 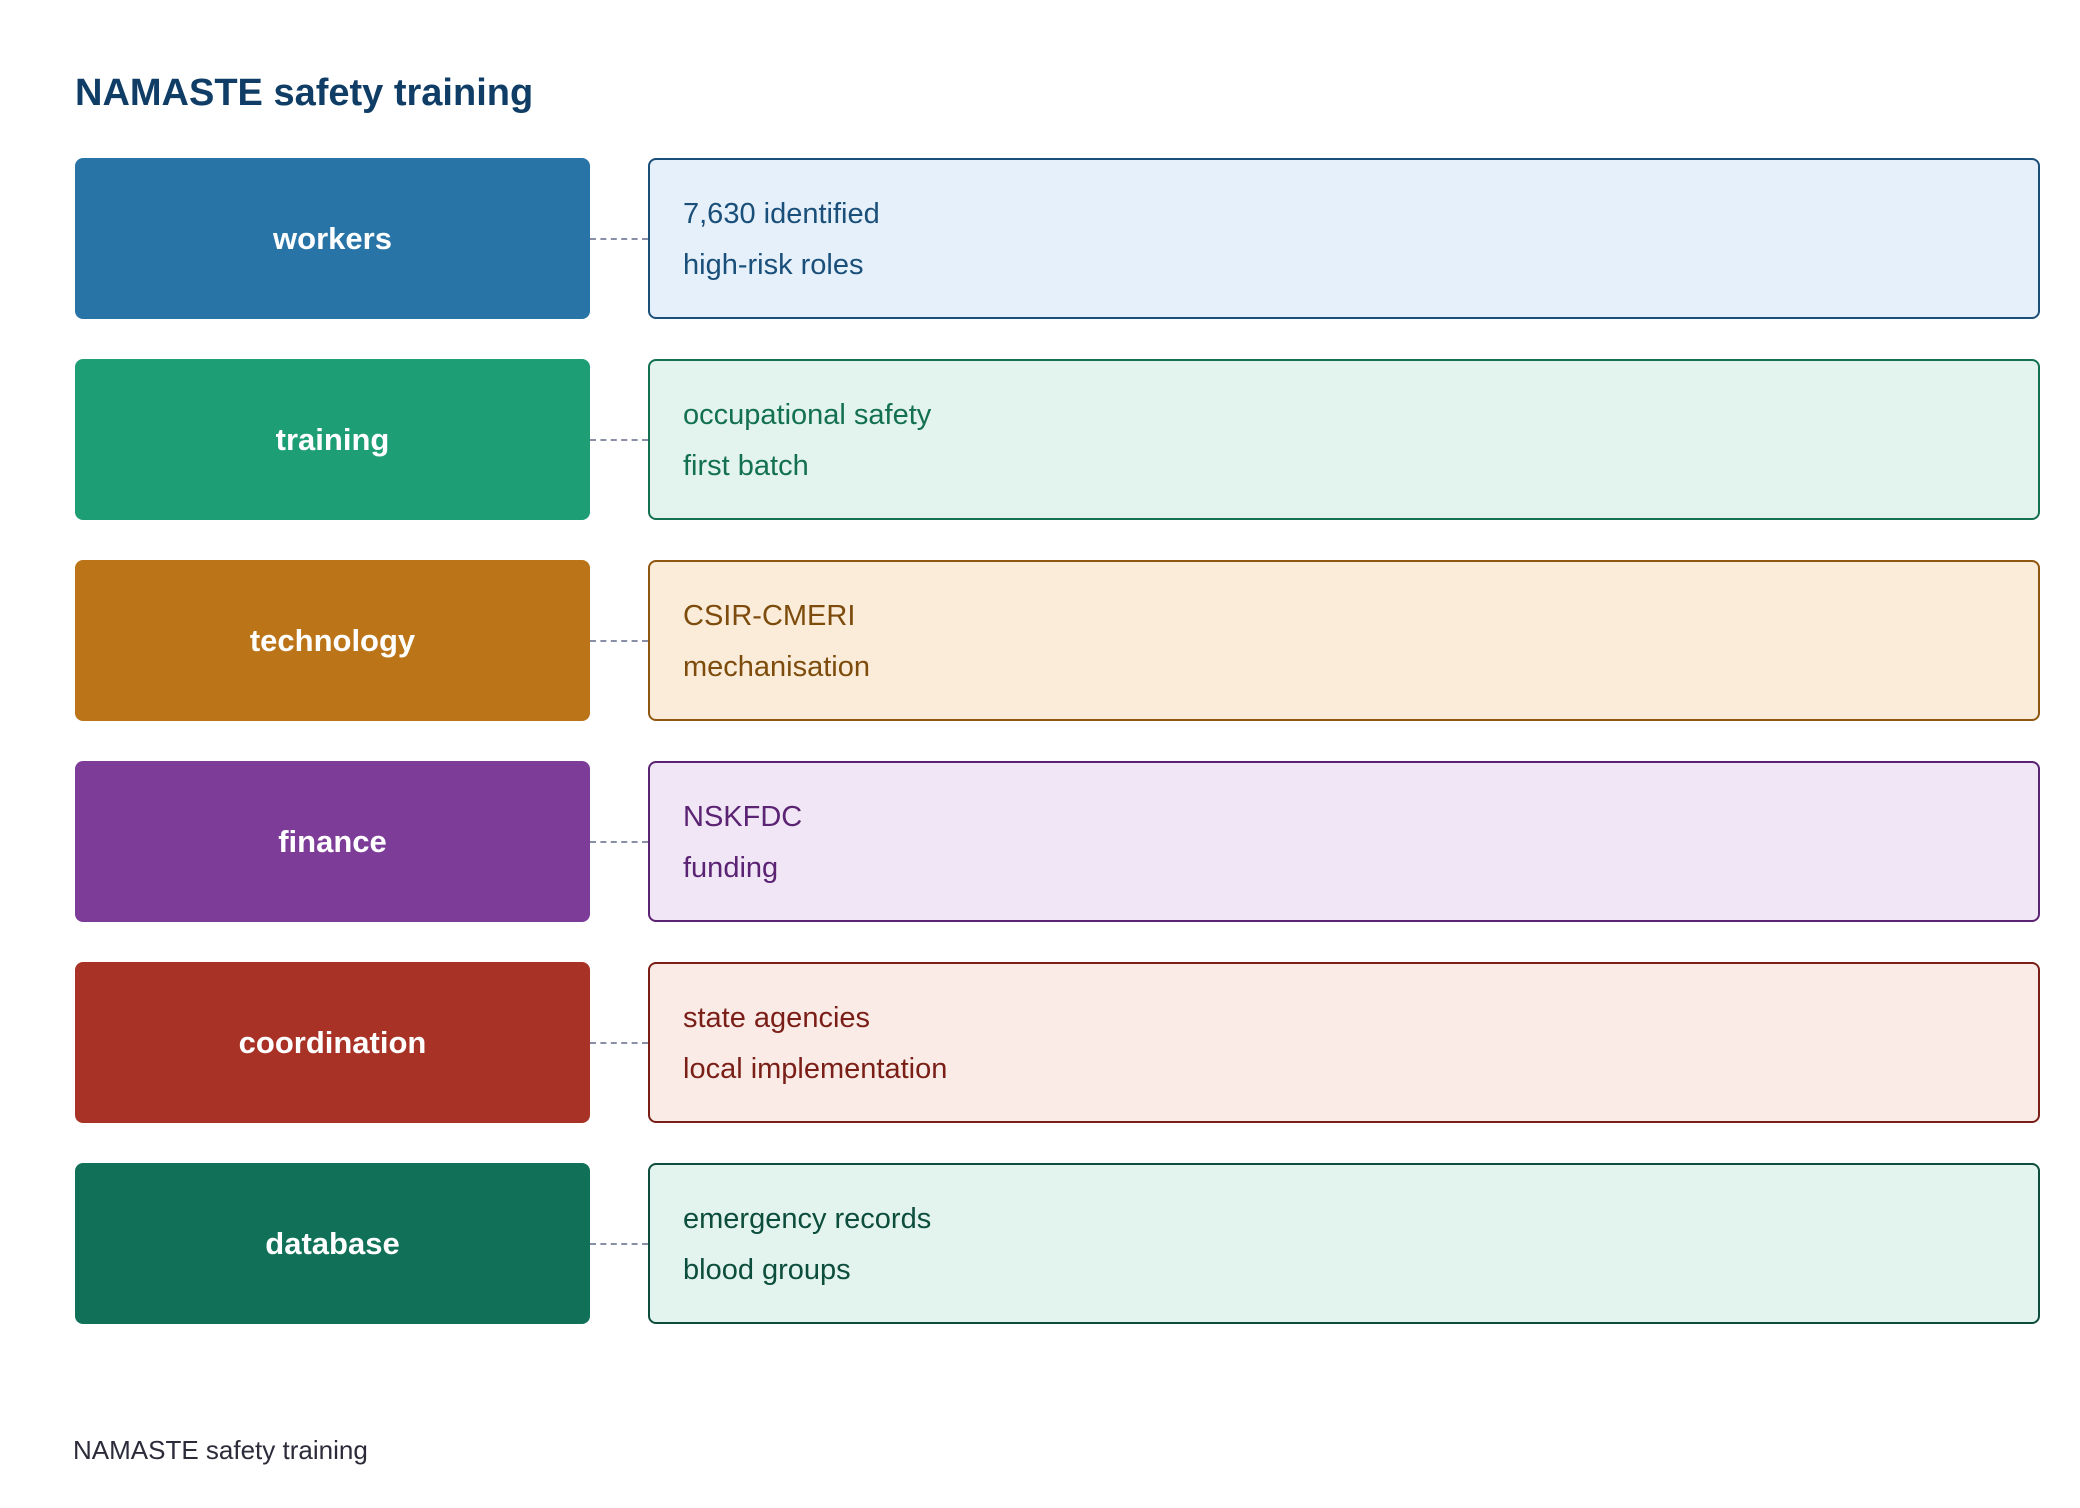 What do you see at coordinates (767, 1270) in the screenshot?
I see `detail-line: blood groups` at bounding box center [767, 1270].